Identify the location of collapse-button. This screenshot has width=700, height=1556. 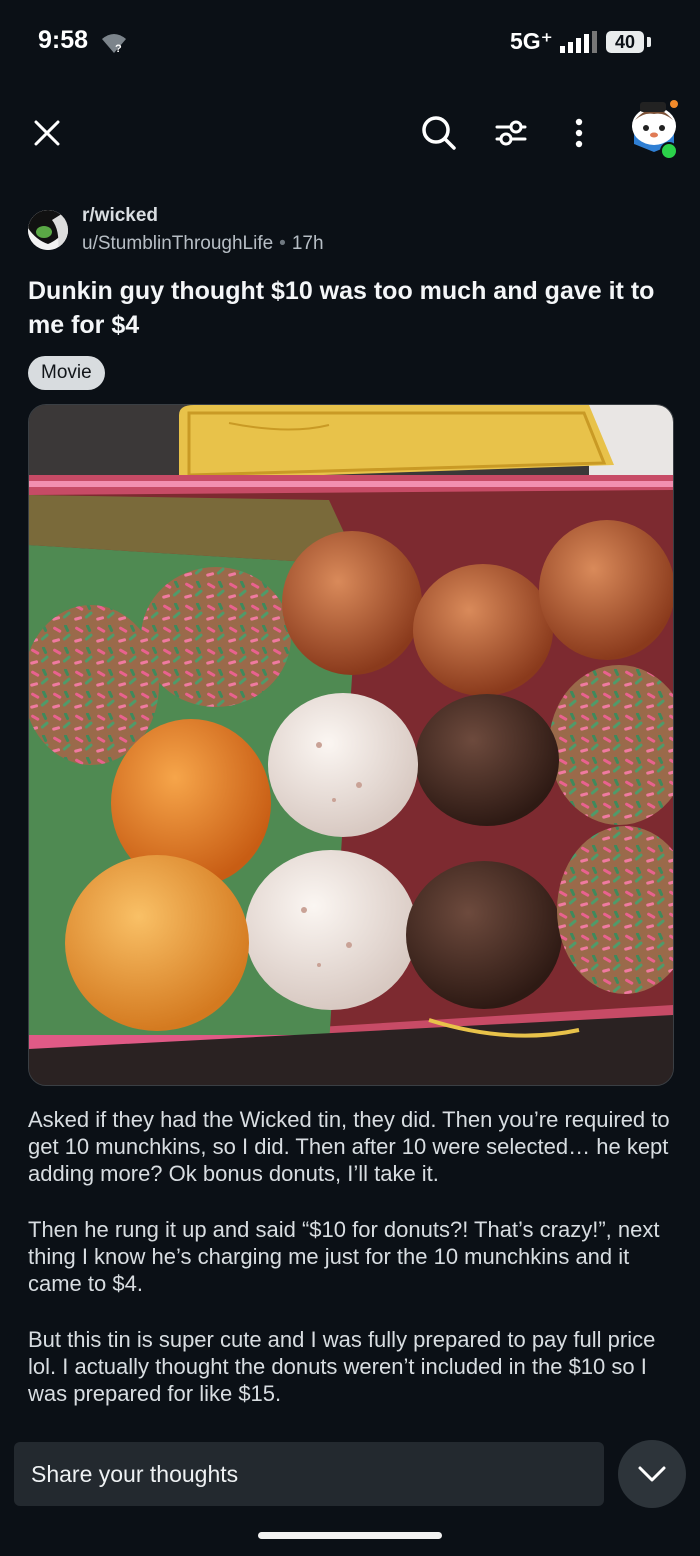
(652, 1474).